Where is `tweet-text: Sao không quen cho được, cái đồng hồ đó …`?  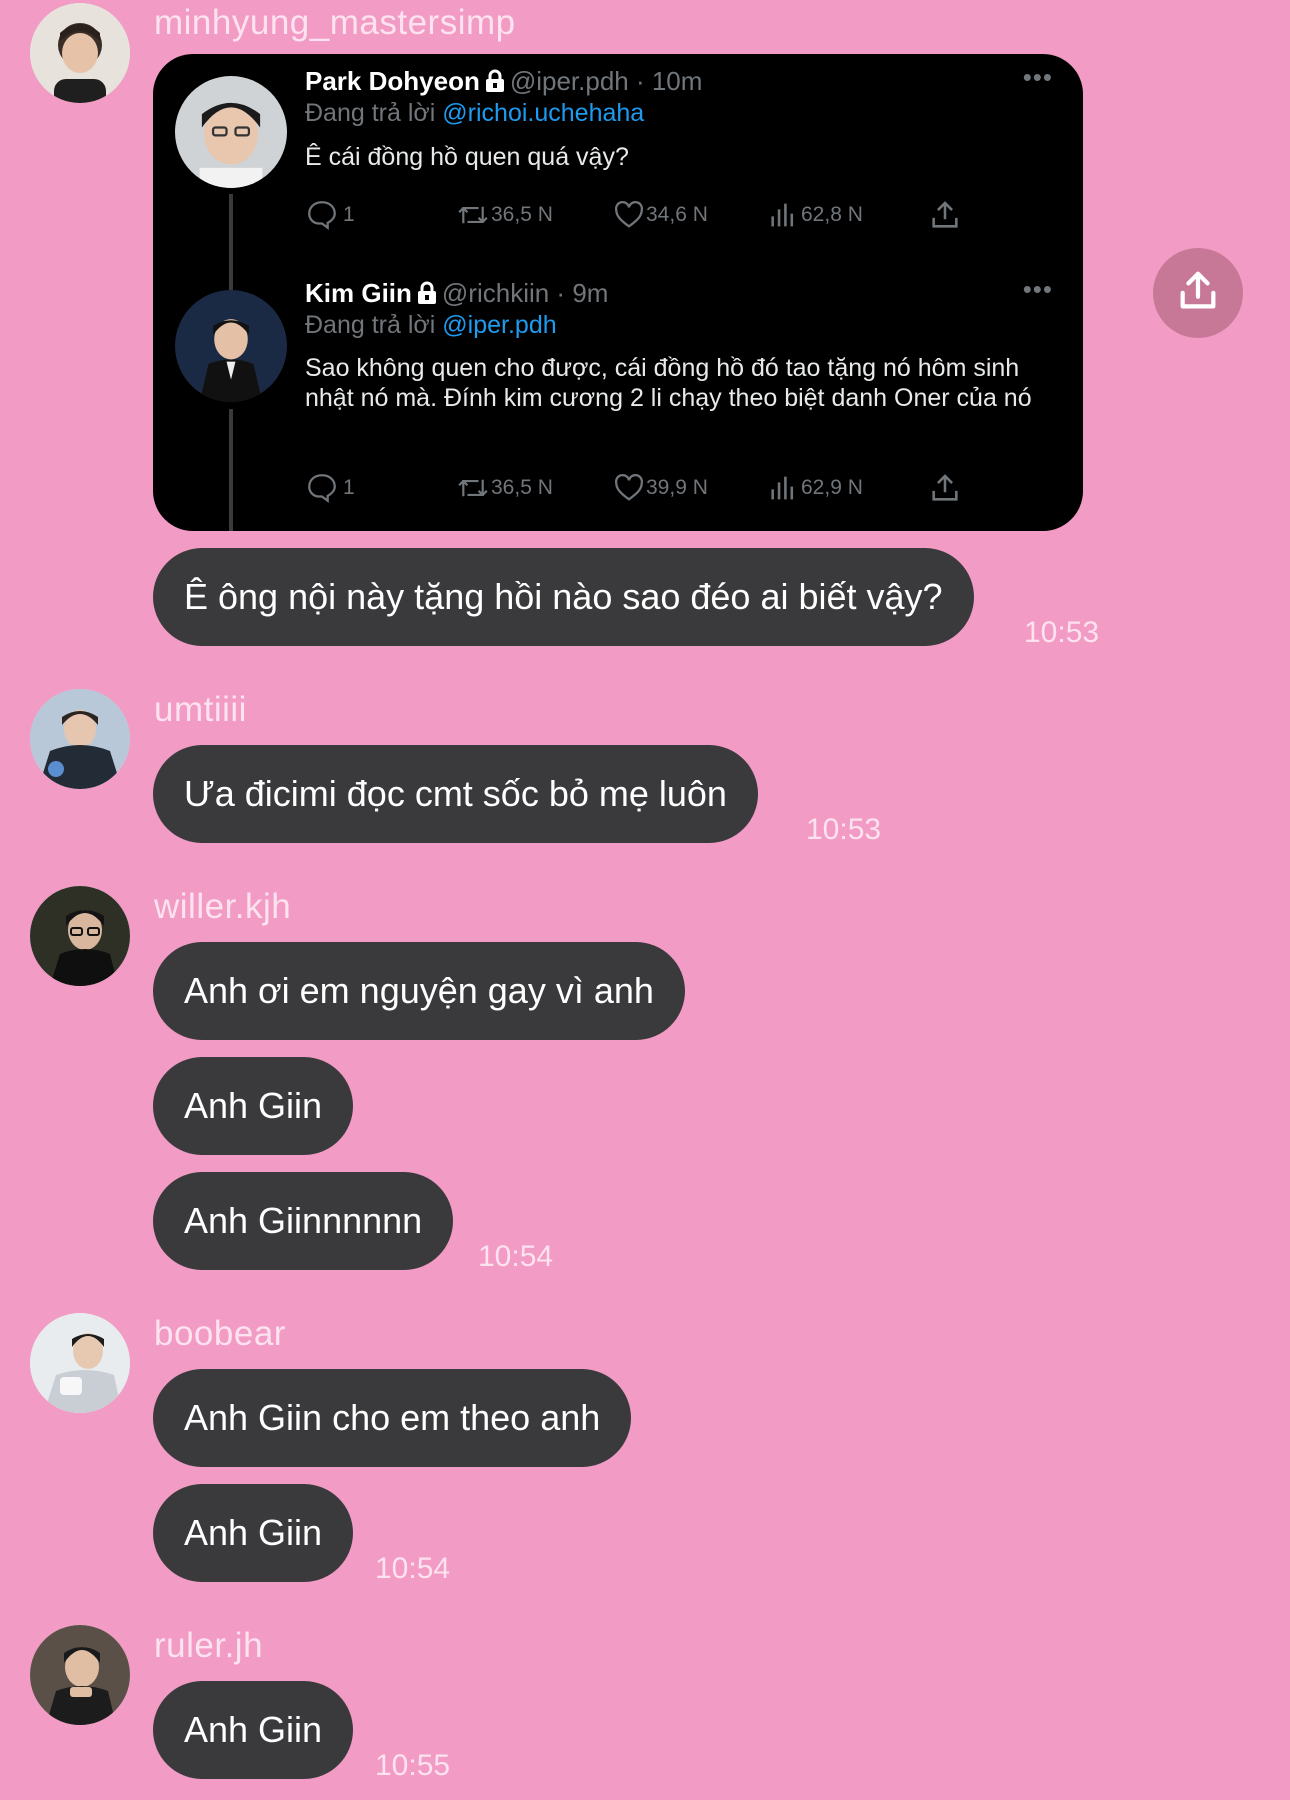
tweet-text: Sao không quen cho được, cái đồng hồ đó … is located at coordinates (668, 383).